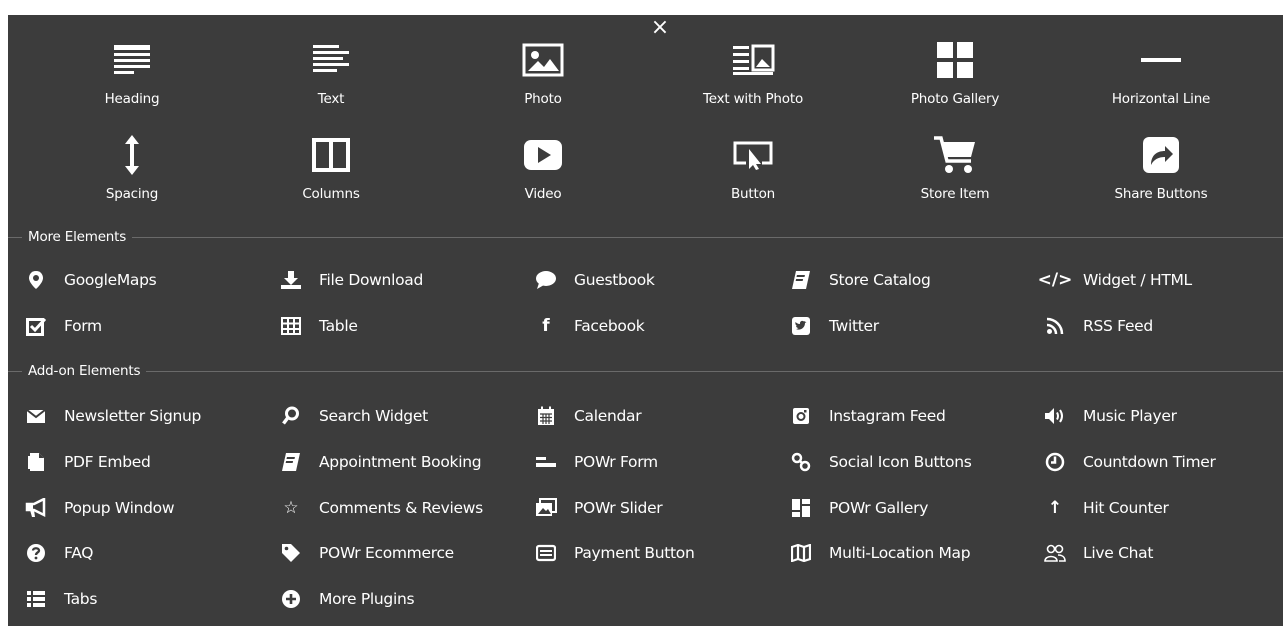 The image size is (1283, 626). What do you see at coordinates (594, 280) in the screenshot?
I see `element-item-guestbook: Guestbook` at bounding box center [594, 280].